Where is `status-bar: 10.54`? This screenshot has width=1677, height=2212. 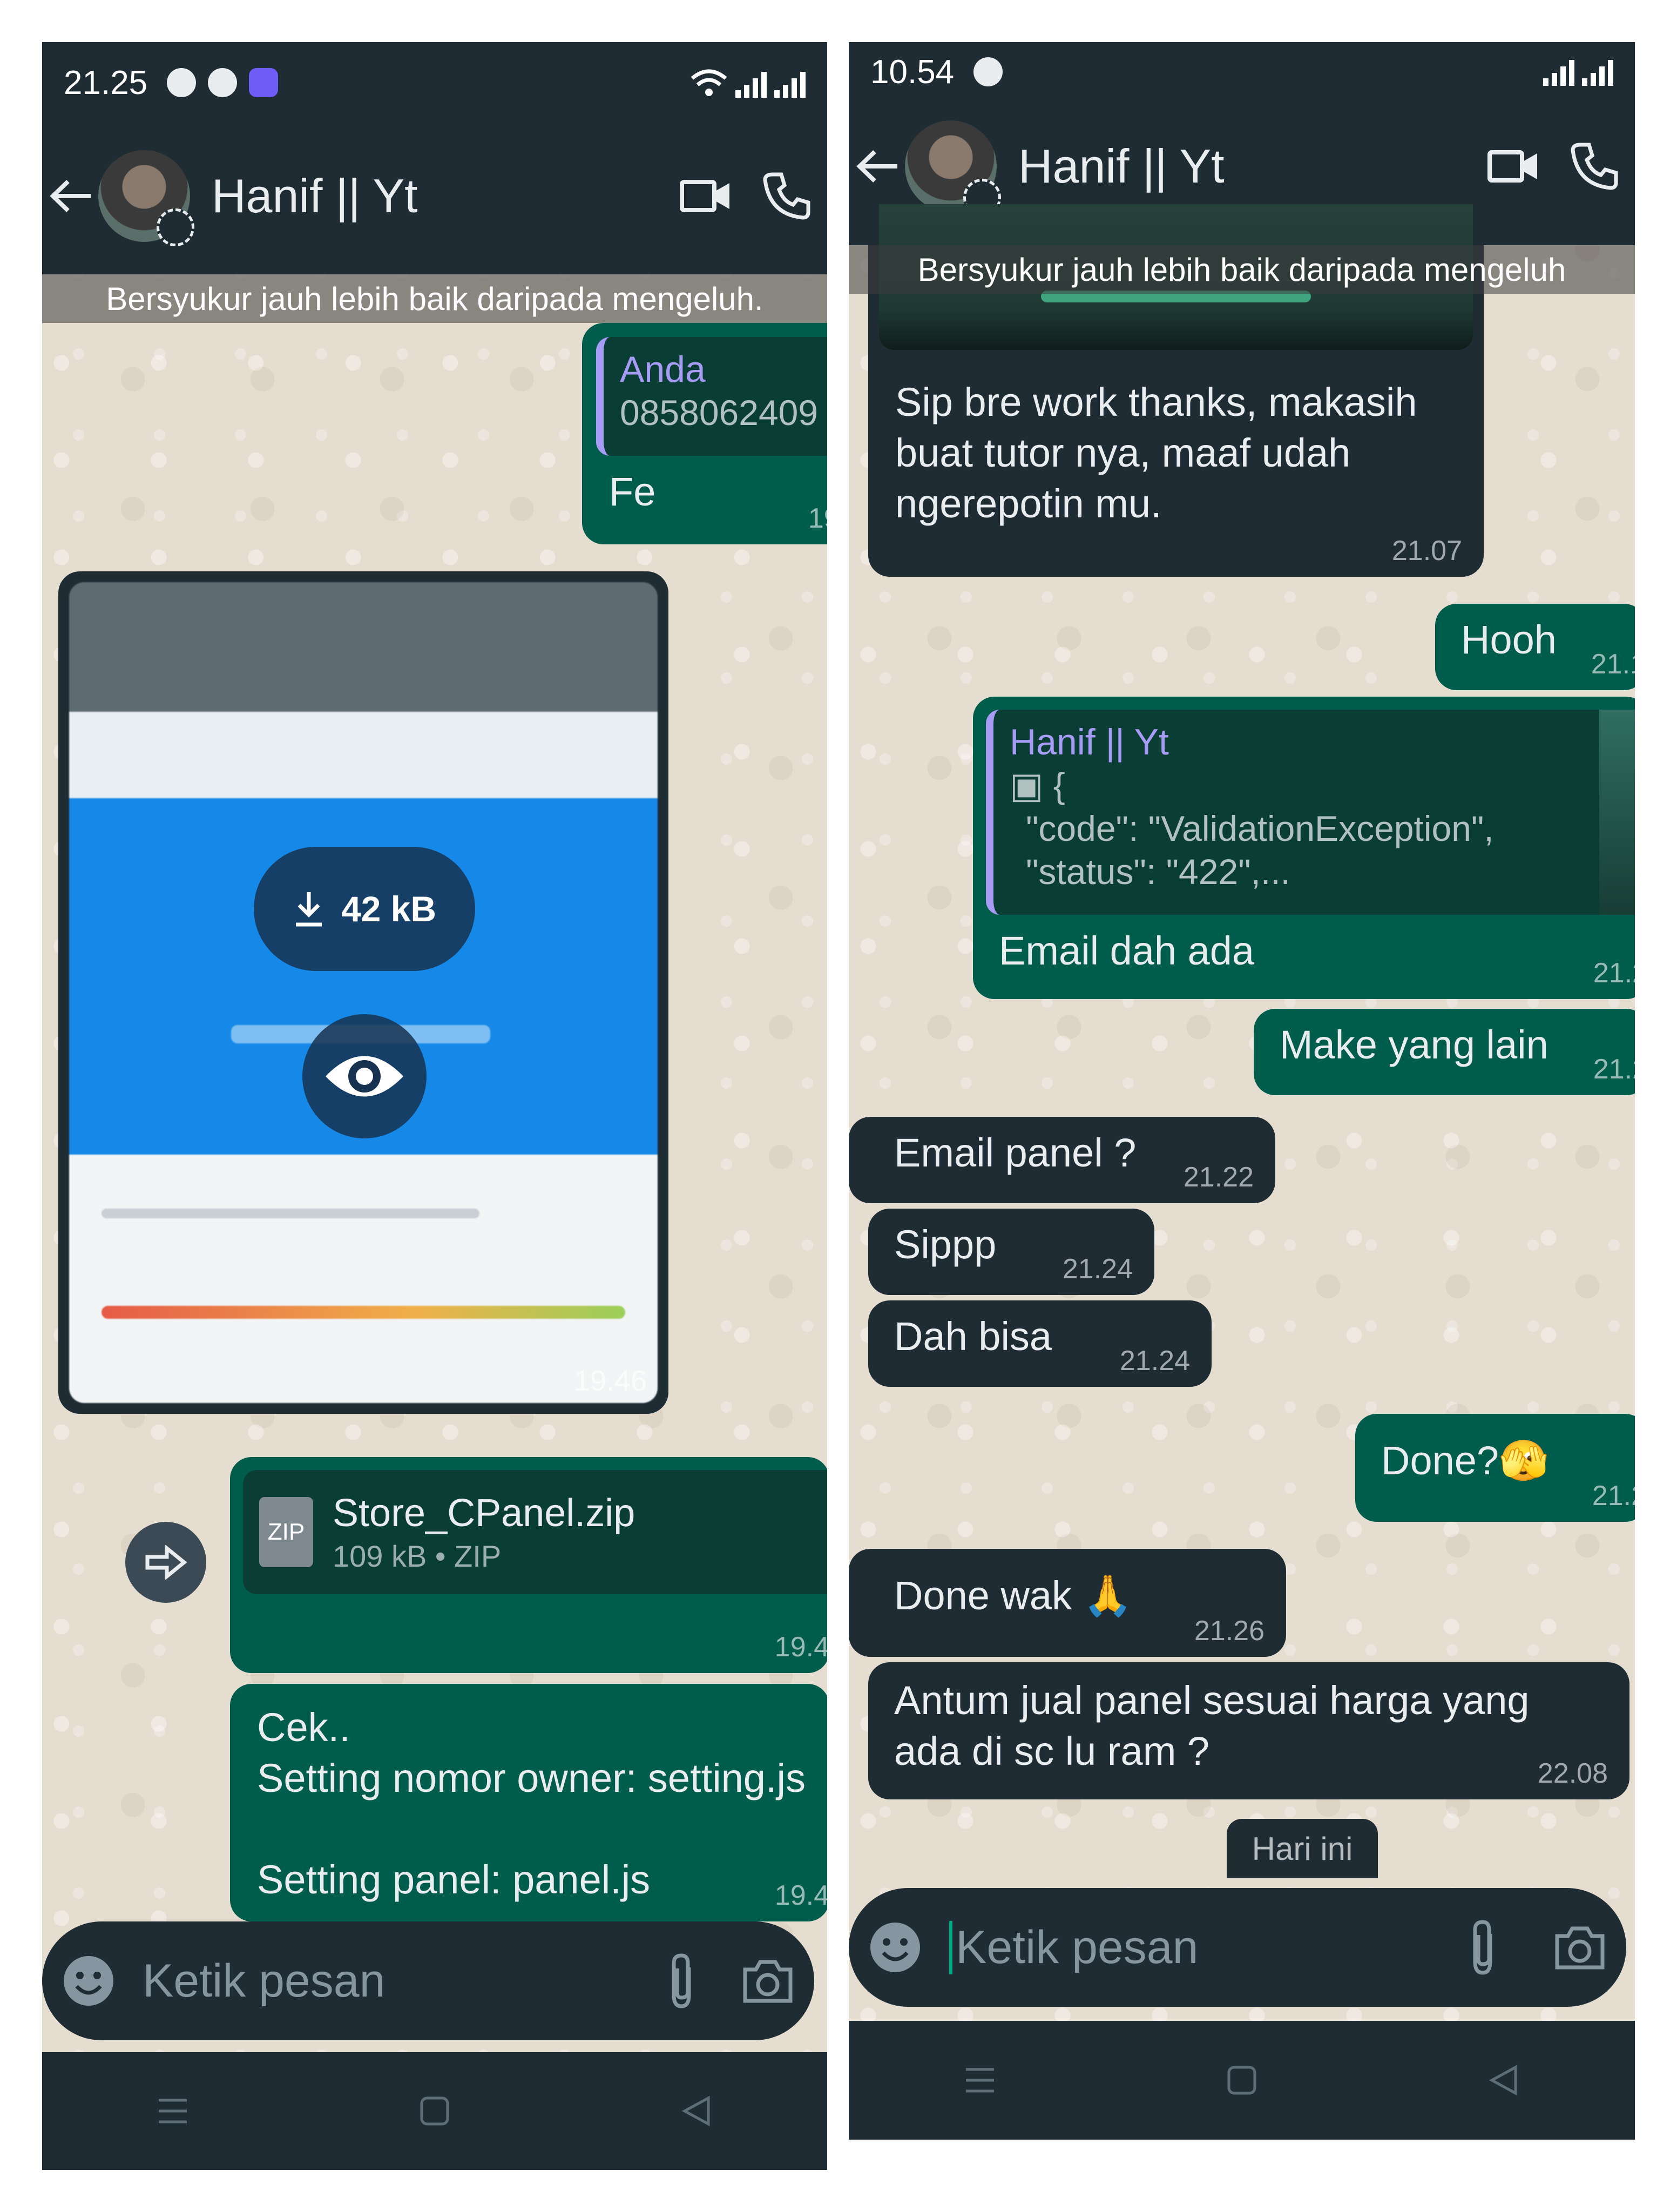 status-bar: 10.54 is located at coordinates (1242, 72).